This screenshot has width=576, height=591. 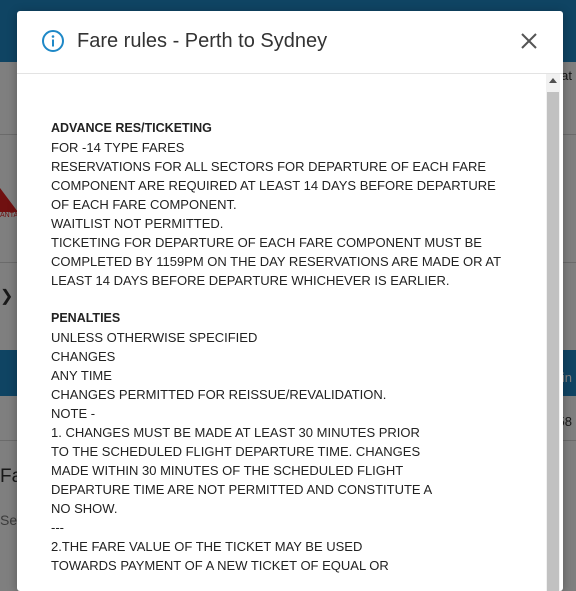 I want to click on scrollbar, so click(x=553, y=332).